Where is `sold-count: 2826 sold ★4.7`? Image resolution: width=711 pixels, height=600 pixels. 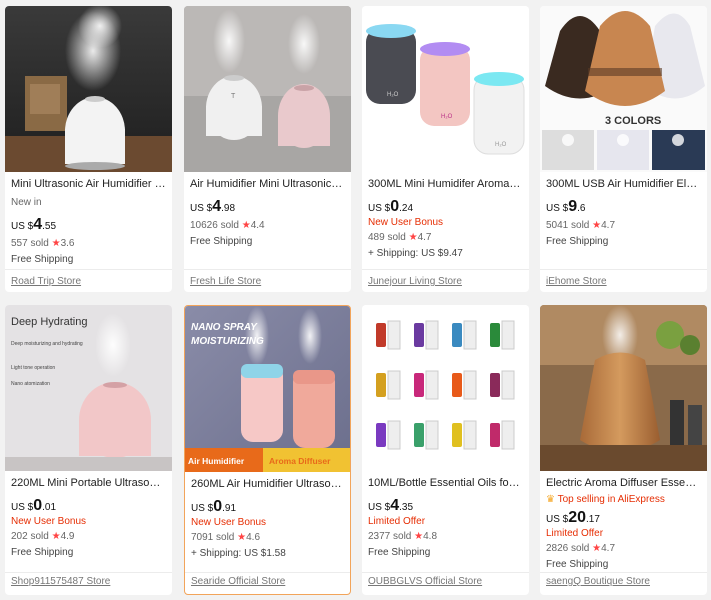
sold-count: 2826 sold ★4.7 is located at coordinates (581, 548).